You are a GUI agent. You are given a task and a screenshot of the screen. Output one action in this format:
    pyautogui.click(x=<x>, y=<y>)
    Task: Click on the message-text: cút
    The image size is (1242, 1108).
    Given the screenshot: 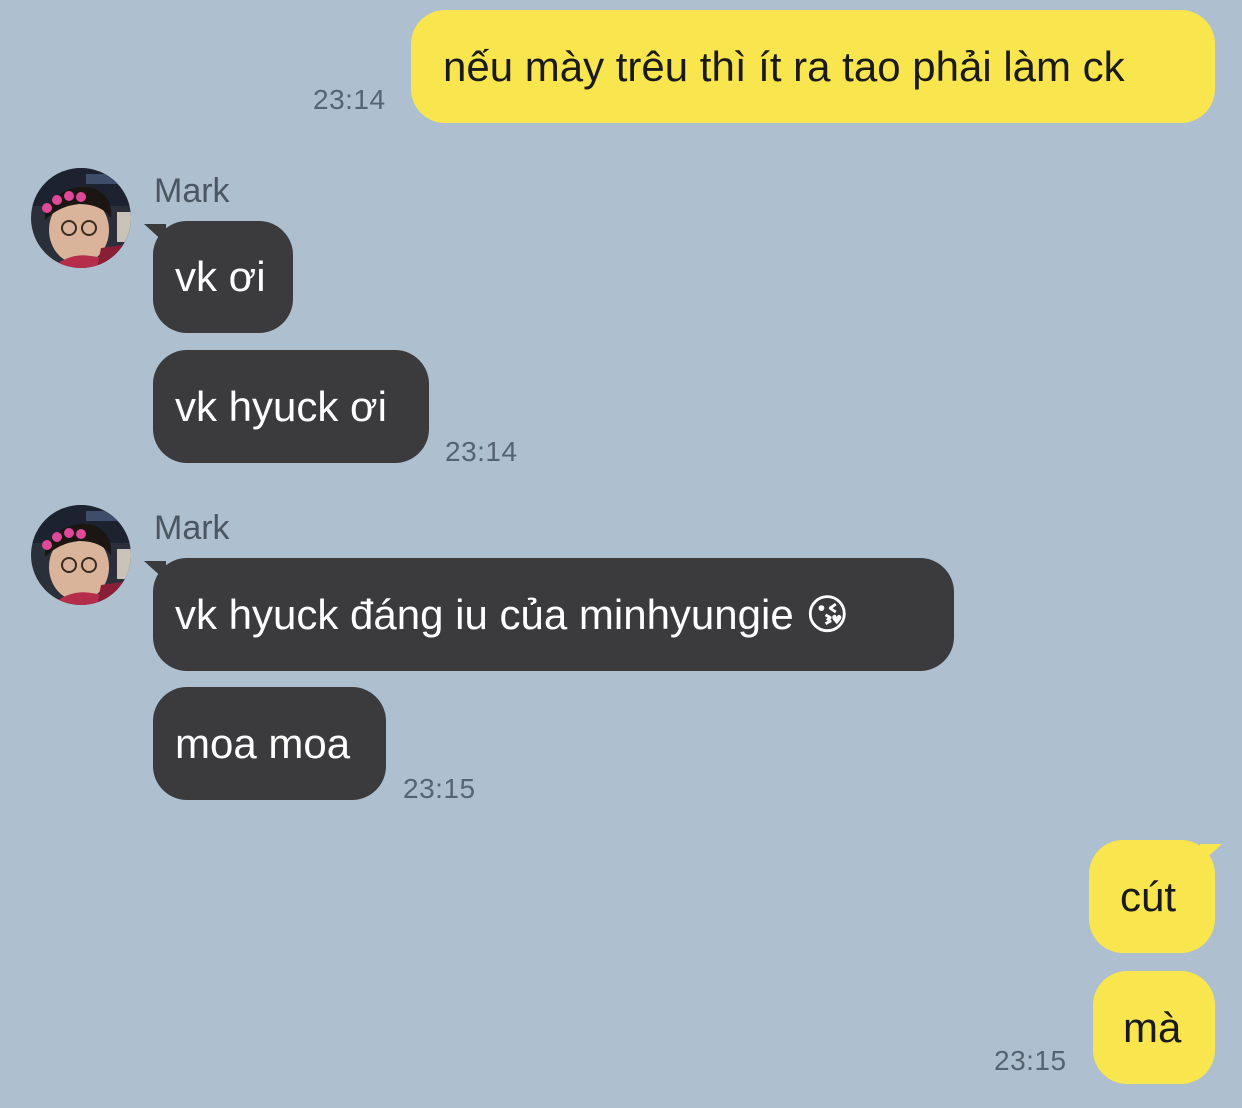 What is the action you would take?
    pyautogui.click(x=1148, y=896)
    